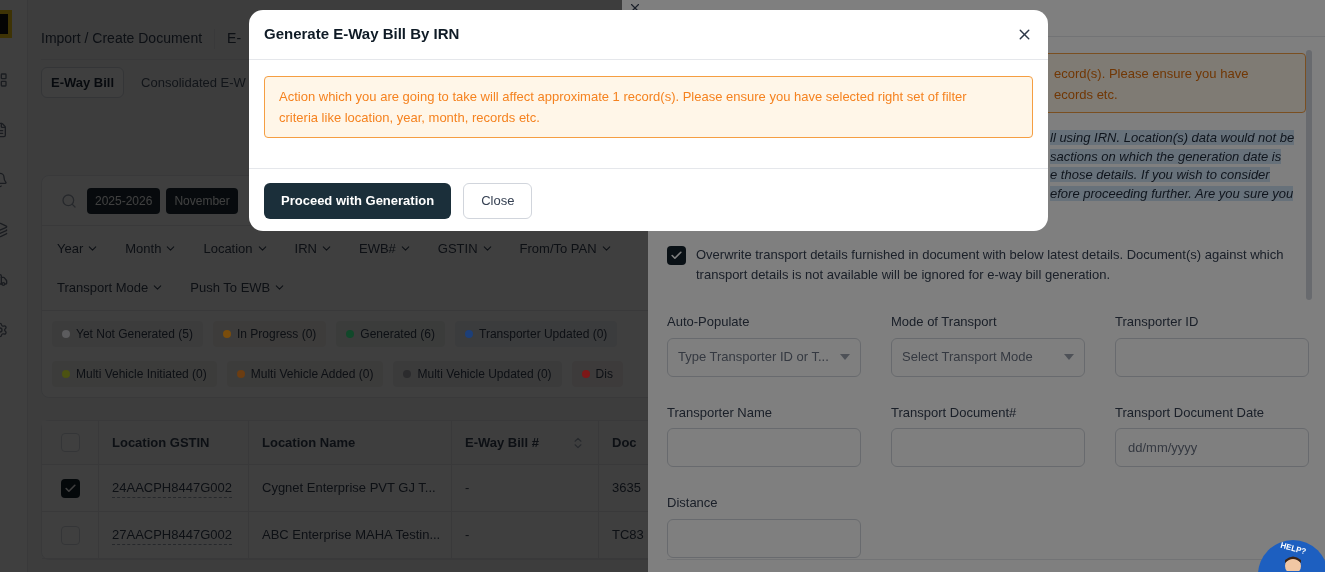  Describe the element at coordinates (720, 412) in the screenshot. I see `field-label: Transporter Name` at that location.